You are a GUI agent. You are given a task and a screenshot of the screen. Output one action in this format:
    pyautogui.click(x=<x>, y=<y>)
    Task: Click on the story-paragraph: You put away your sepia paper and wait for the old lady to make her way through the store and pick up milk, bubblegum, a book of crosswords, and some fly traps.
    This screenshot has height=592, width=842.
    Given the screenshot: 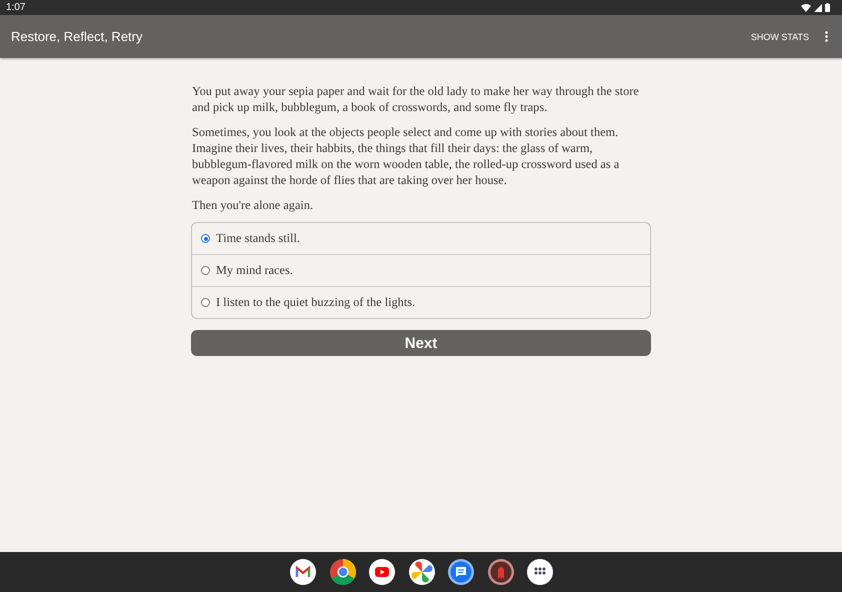 What is the action you would take?
    pyautogui.click(x=416, y=99)
    